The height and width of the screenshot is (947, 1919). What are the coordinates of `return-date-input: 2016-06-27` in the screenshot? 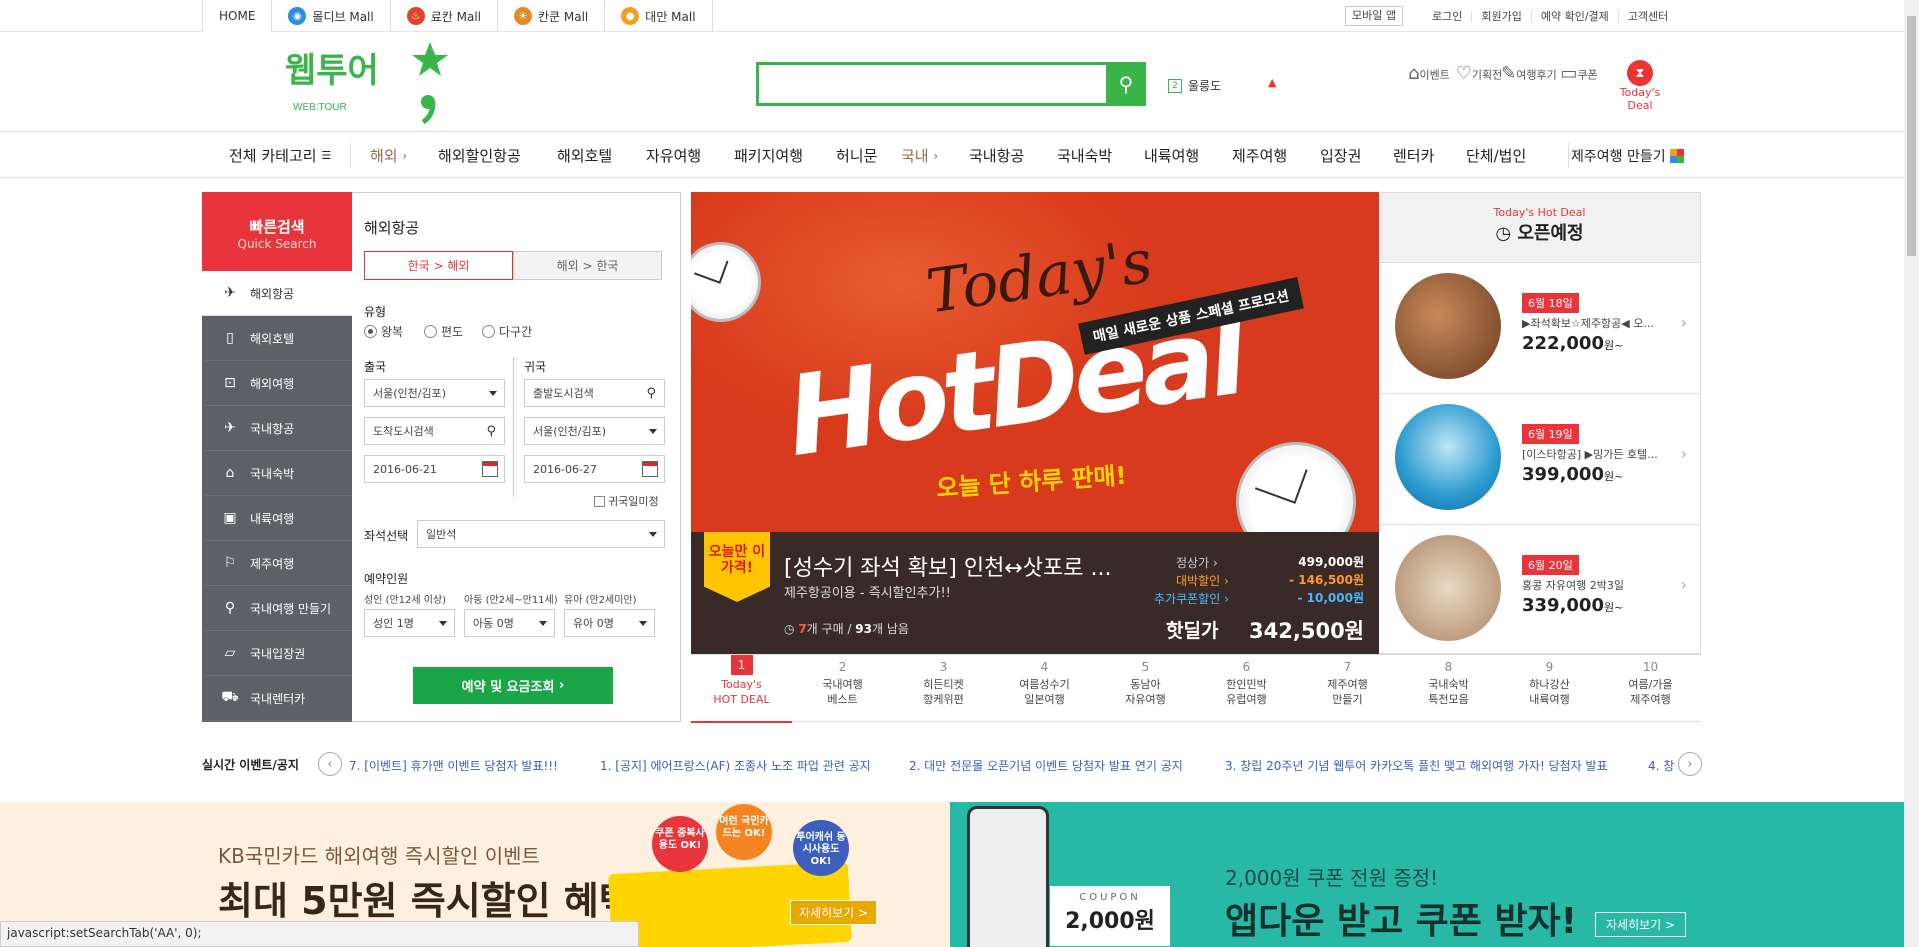 It's located at (594, 469).